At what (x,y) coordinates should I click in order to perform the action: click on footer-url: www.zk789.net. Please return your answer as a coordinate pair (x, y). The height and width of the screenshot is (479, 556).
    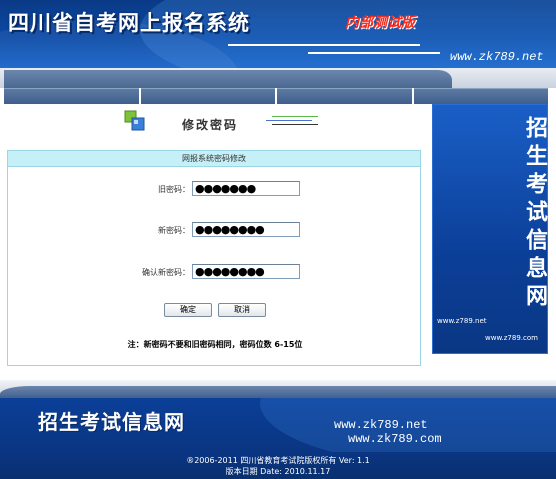
    Looking at the image, I should click on (381, 425).